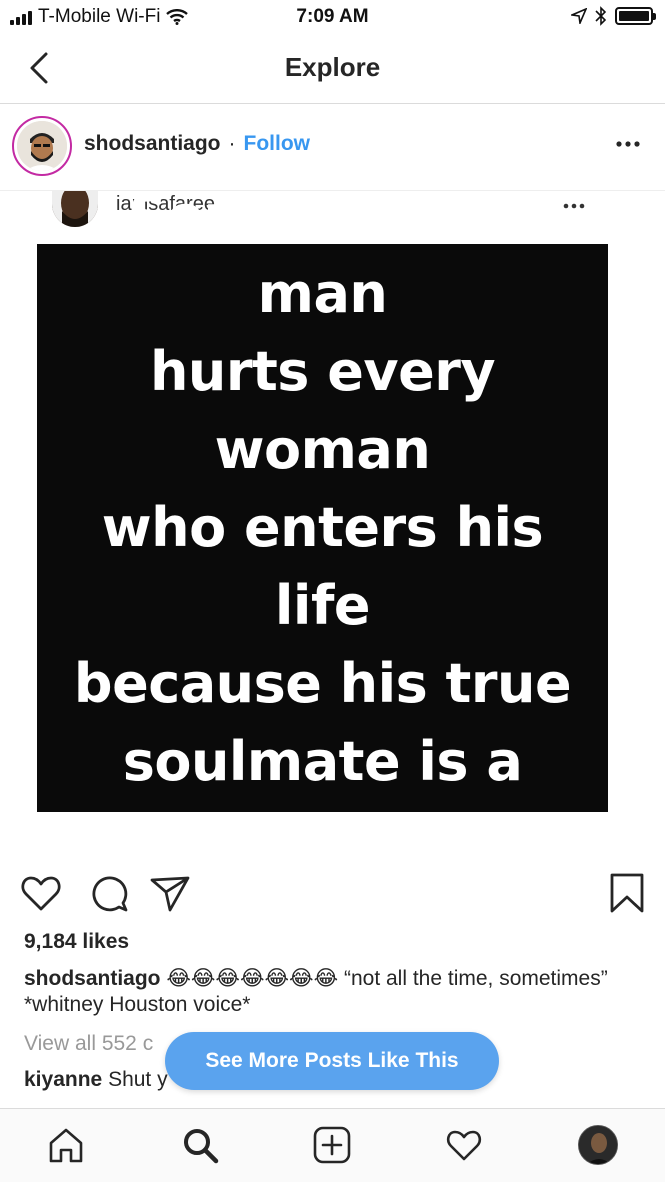 The height and width of the screenshot is (1182, 665). I want to click on add-post-icon, so click(332, 1145).